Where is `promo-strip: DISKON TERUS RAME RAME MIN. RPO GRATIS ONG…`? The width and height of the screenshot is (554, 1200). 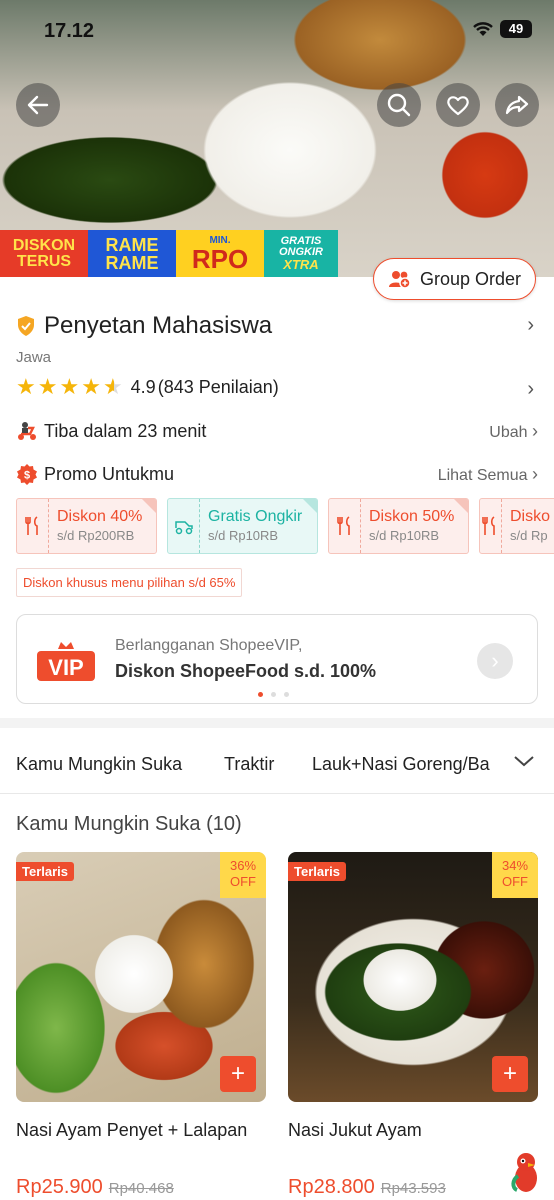
promo-strip: DISKON TERUS RAME RAME MIN. RPO GRATIS ONG… is located at coordinates (169, 253).